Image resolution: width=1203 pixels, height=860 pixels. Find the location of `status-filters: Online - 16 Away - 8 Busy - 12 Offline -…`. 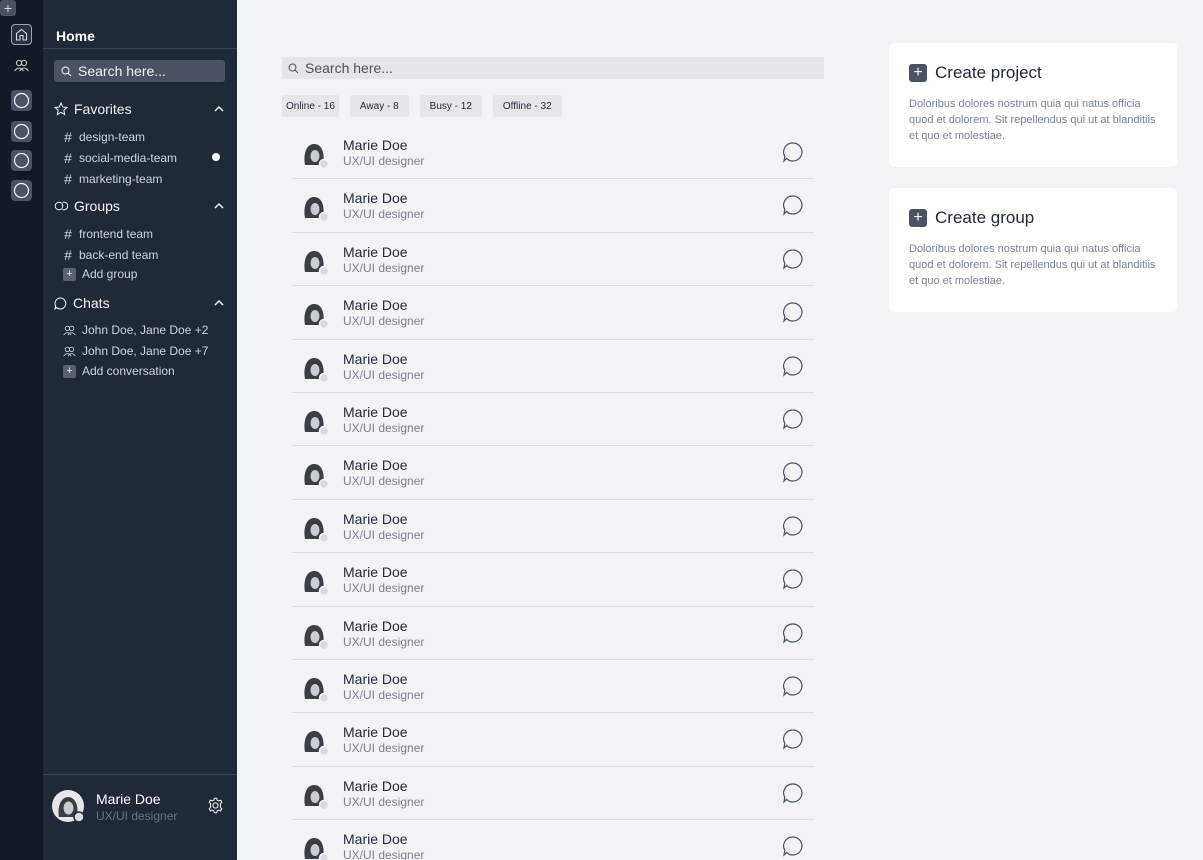

status-filters: Online - 16 Away - 8 Busy - 12 Offline -… is located at coordinates (422, 106).